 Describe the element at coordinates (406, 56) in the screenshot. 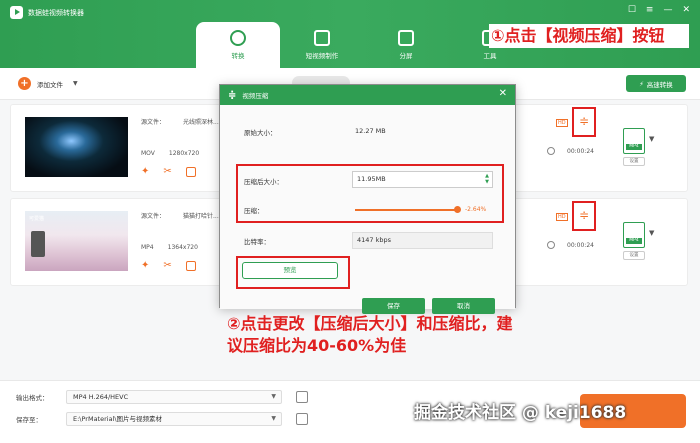

I see `tab-label: 分屏` at that location.